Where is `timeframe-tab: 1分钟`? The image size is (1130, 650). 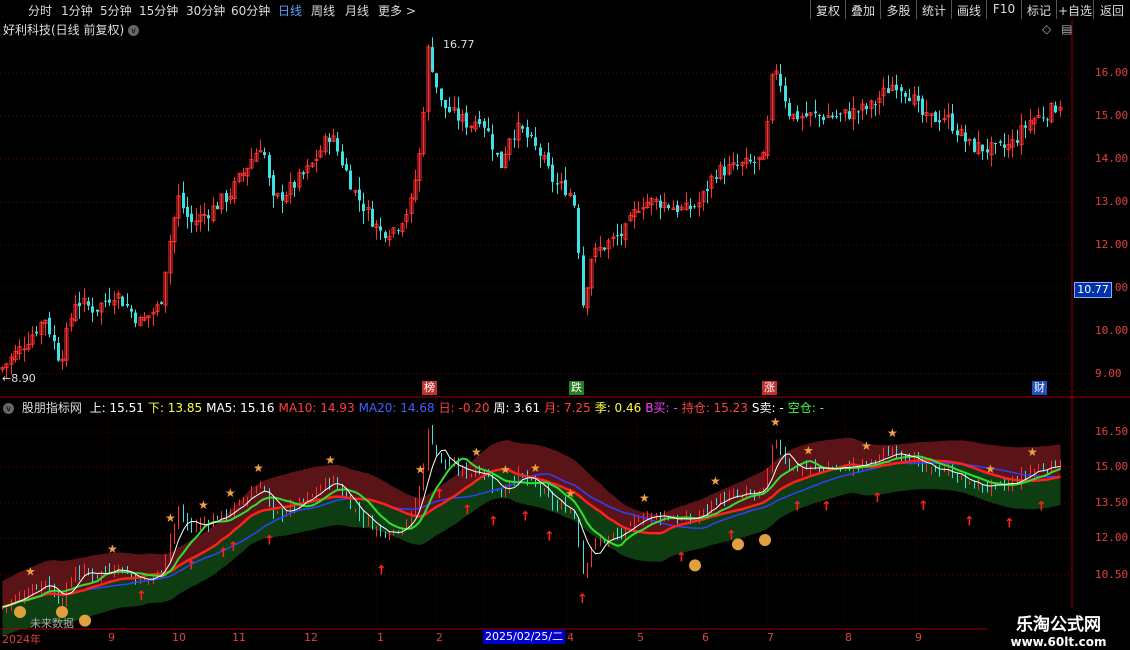 timeframe-tab: 1分钟 is located at coordinates (77, 10).